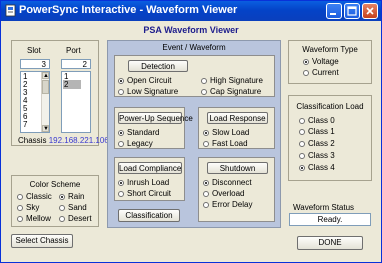 Image resolution: width=382 pixels, height=263 pixels. I want to click on port-field: 2, so click(76, 64).